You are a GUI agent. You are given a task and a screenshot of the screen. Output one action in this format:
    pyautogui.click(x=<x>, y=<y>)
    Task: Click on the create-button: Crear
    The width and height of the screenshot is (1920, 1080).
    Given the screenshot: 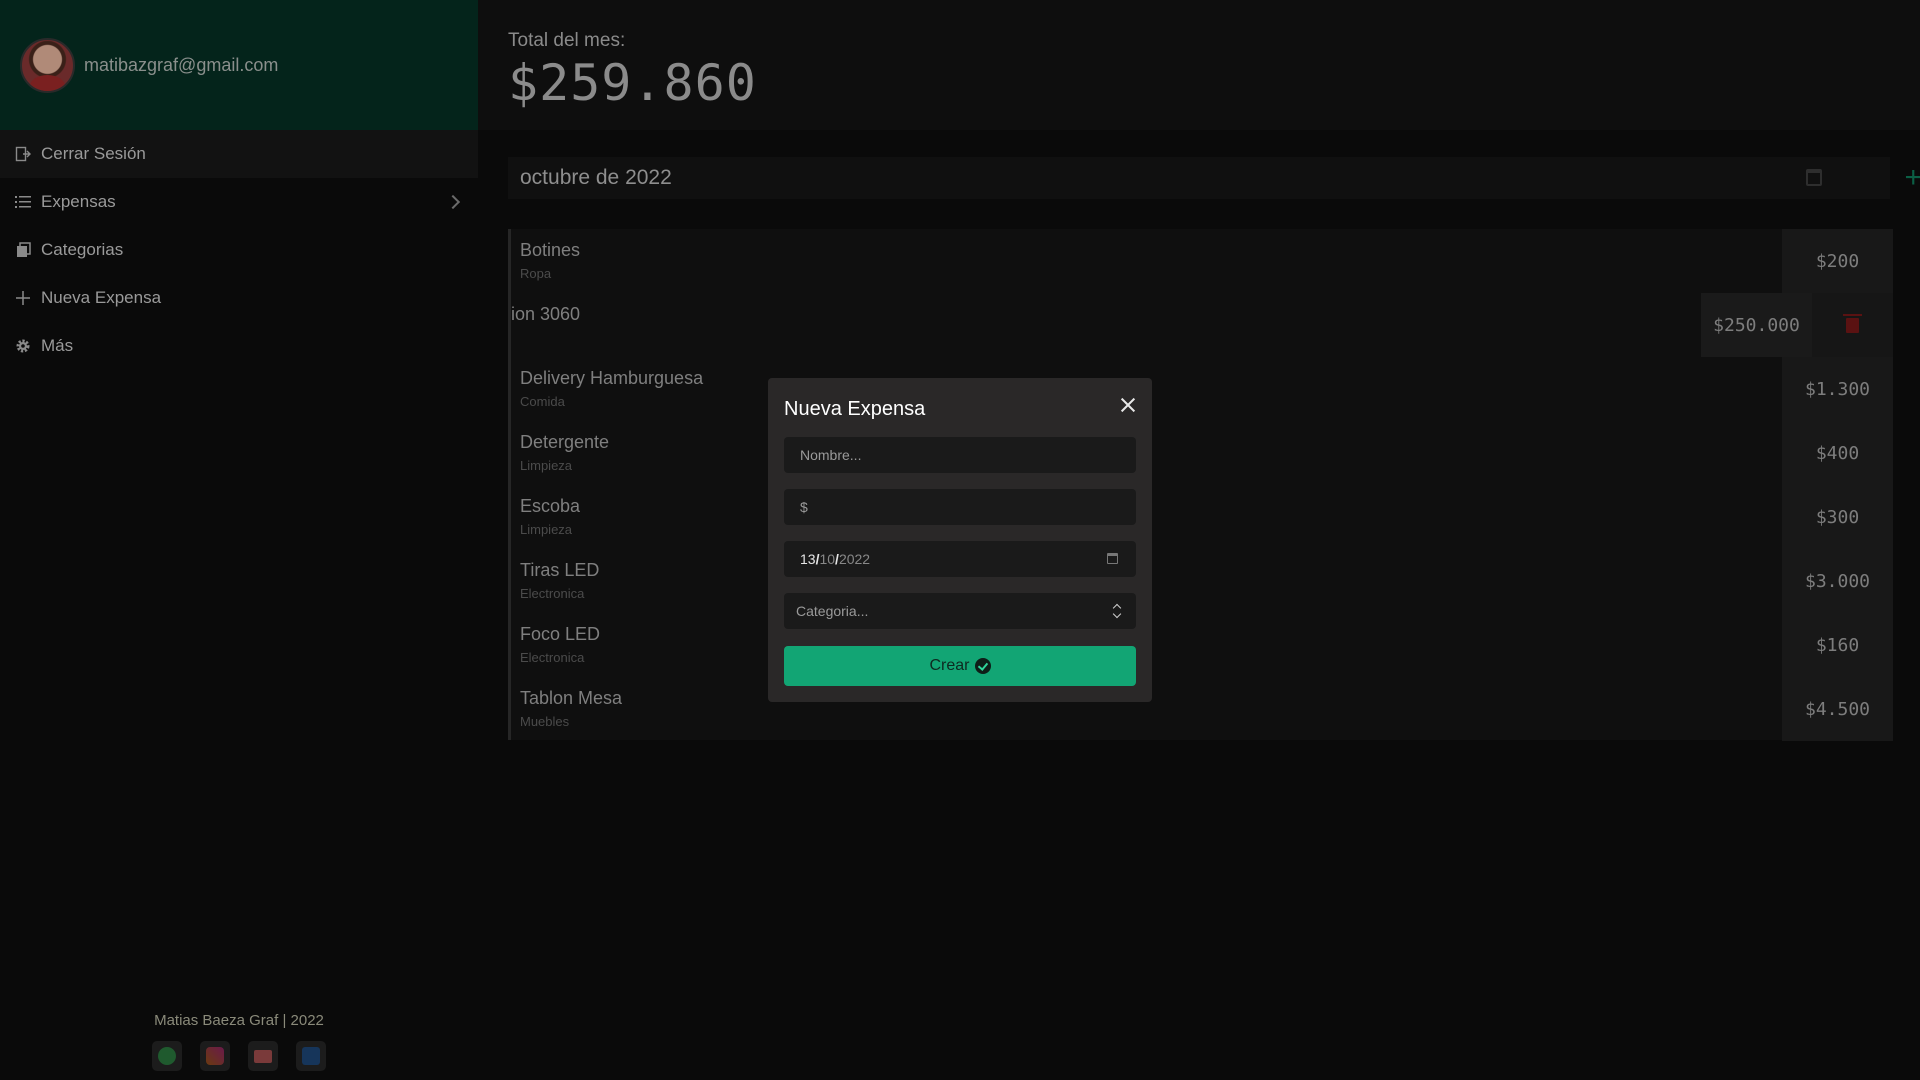 What is the action you would take?
    pyautogui.click(x=960, y=666)
    